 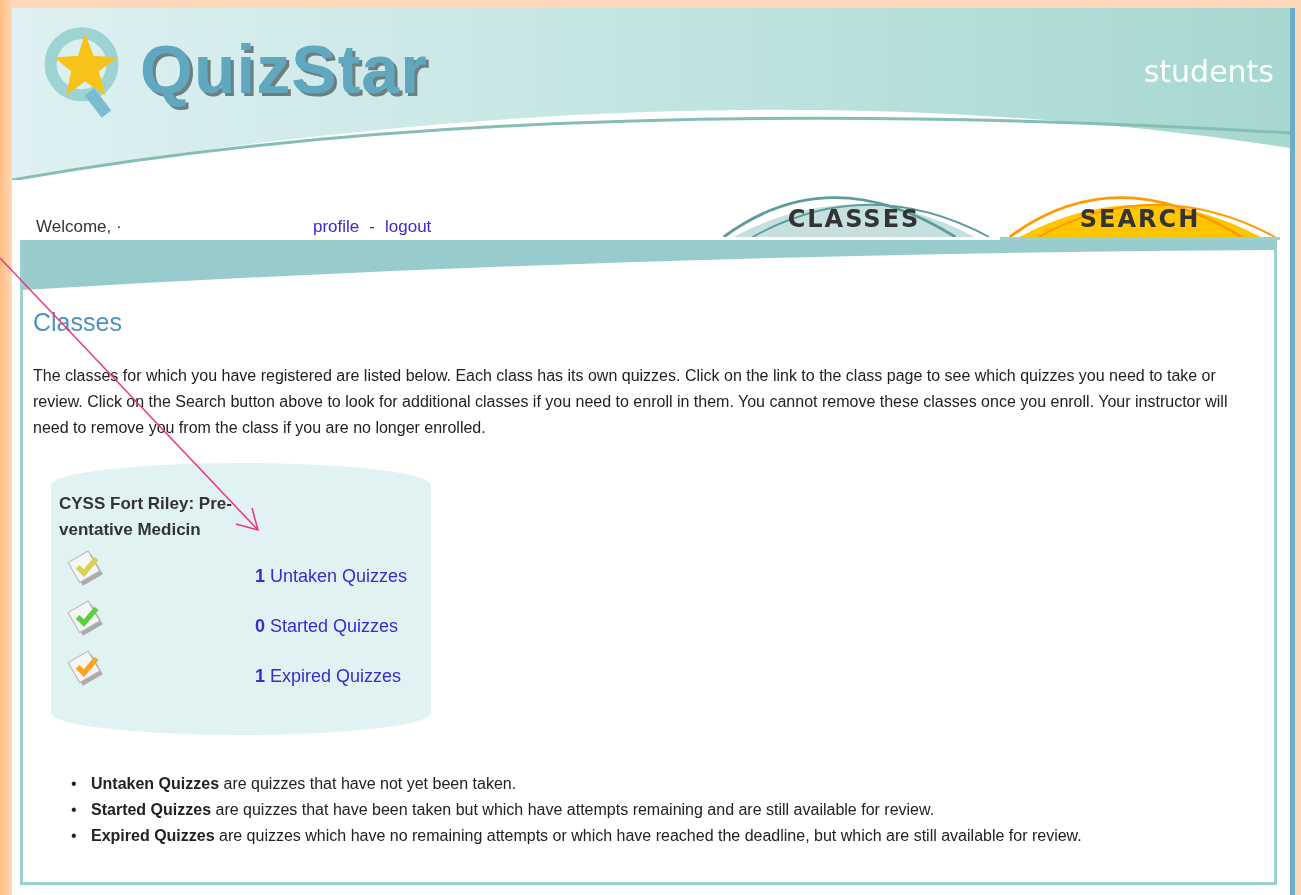 What do you see at coordinates (513, 810) in the screenshot?
I see `legend-text: Started Quizzes are quizzes that have been taken but which have attempts remaining and are still available for review.` at bounding box center [513, 810].